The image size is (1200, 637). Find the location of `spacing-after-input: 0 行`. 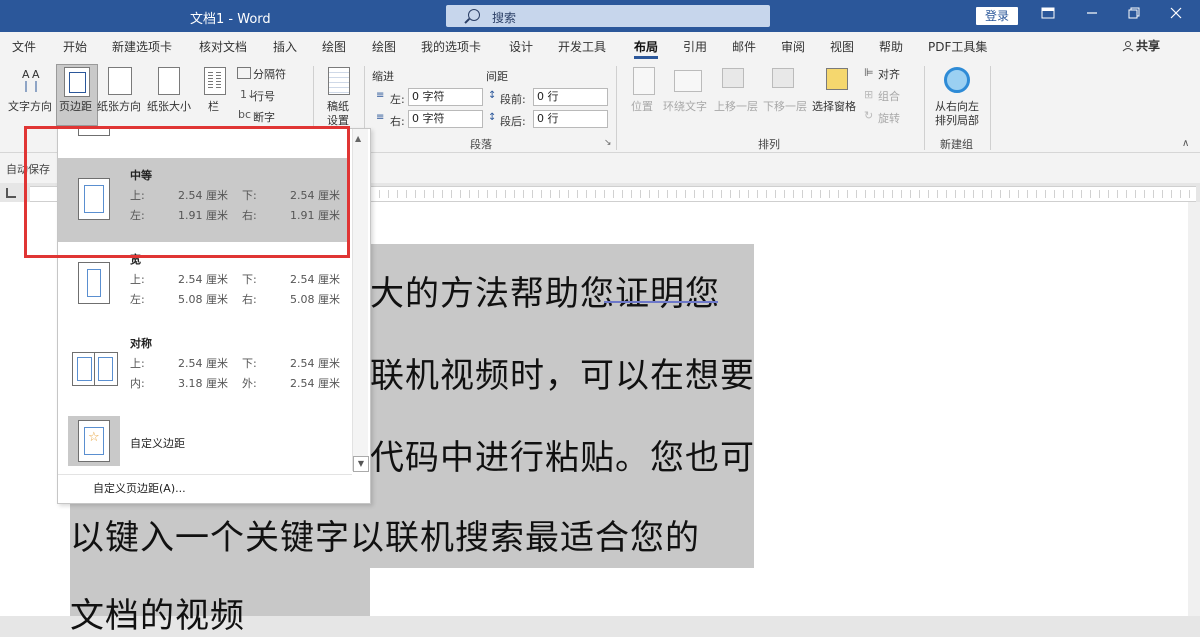

spacing-after-input: 0 行 is located at coordinates (570, 119).